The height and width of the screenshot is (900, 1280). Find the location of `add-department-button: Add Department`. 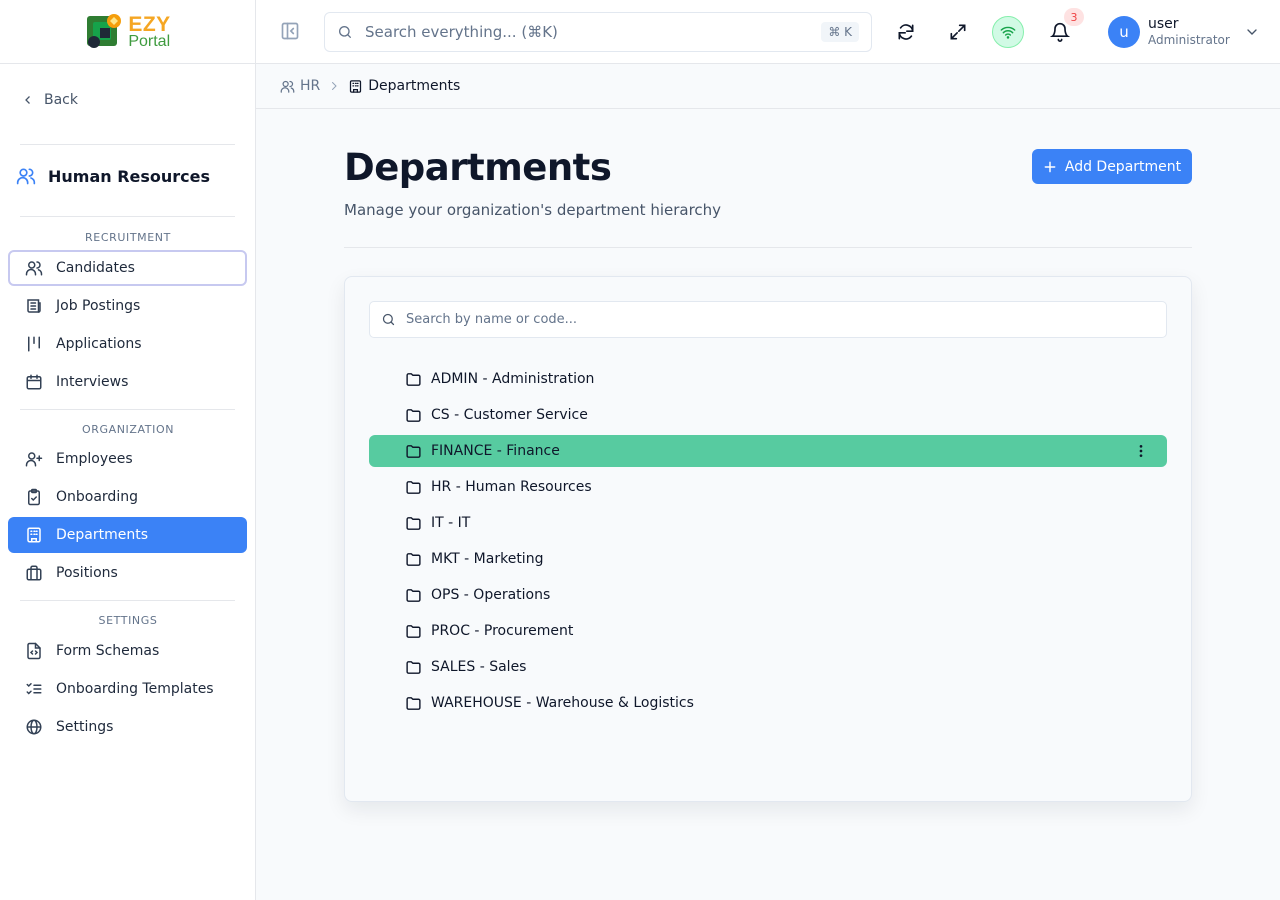

add-department-button: Add Department is located at coordinates (1112, 166).